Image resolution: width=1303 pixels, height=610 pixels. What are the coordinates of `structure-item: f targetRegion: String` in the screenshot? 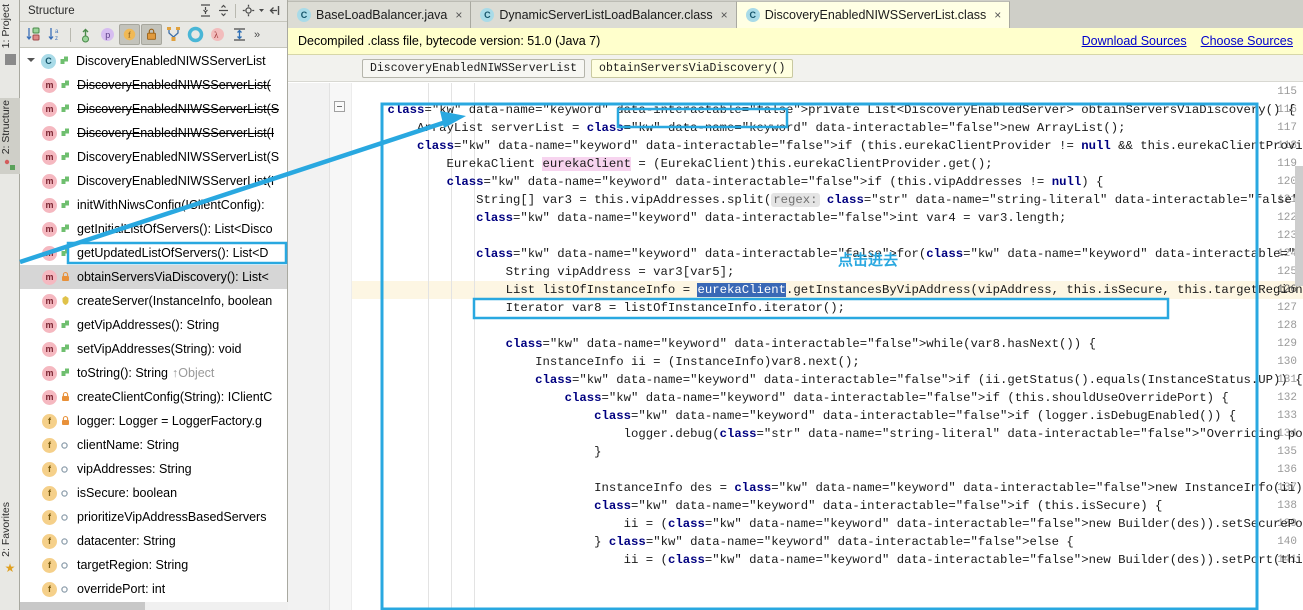 It's located at (153, 565).